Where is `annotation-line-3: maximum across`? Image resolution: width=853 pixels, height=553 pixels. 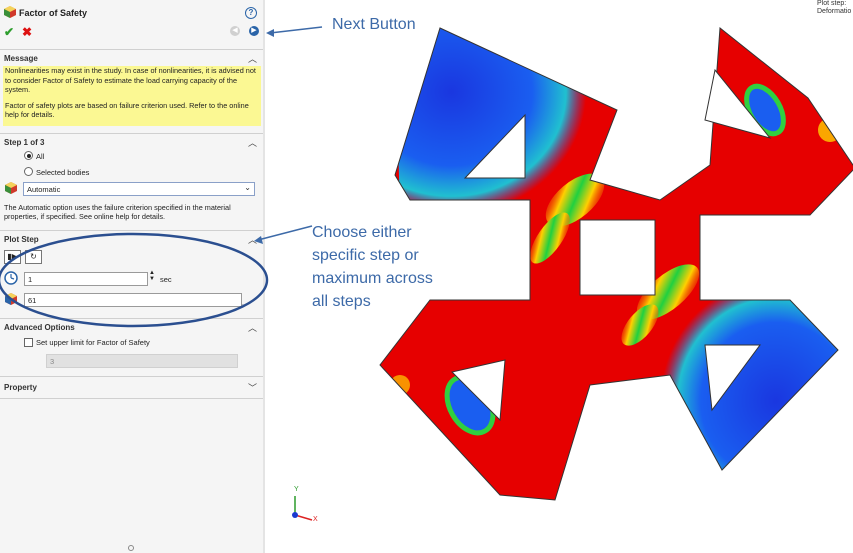 annotation-line-3: maximum across is located at coordinates (372, 278).